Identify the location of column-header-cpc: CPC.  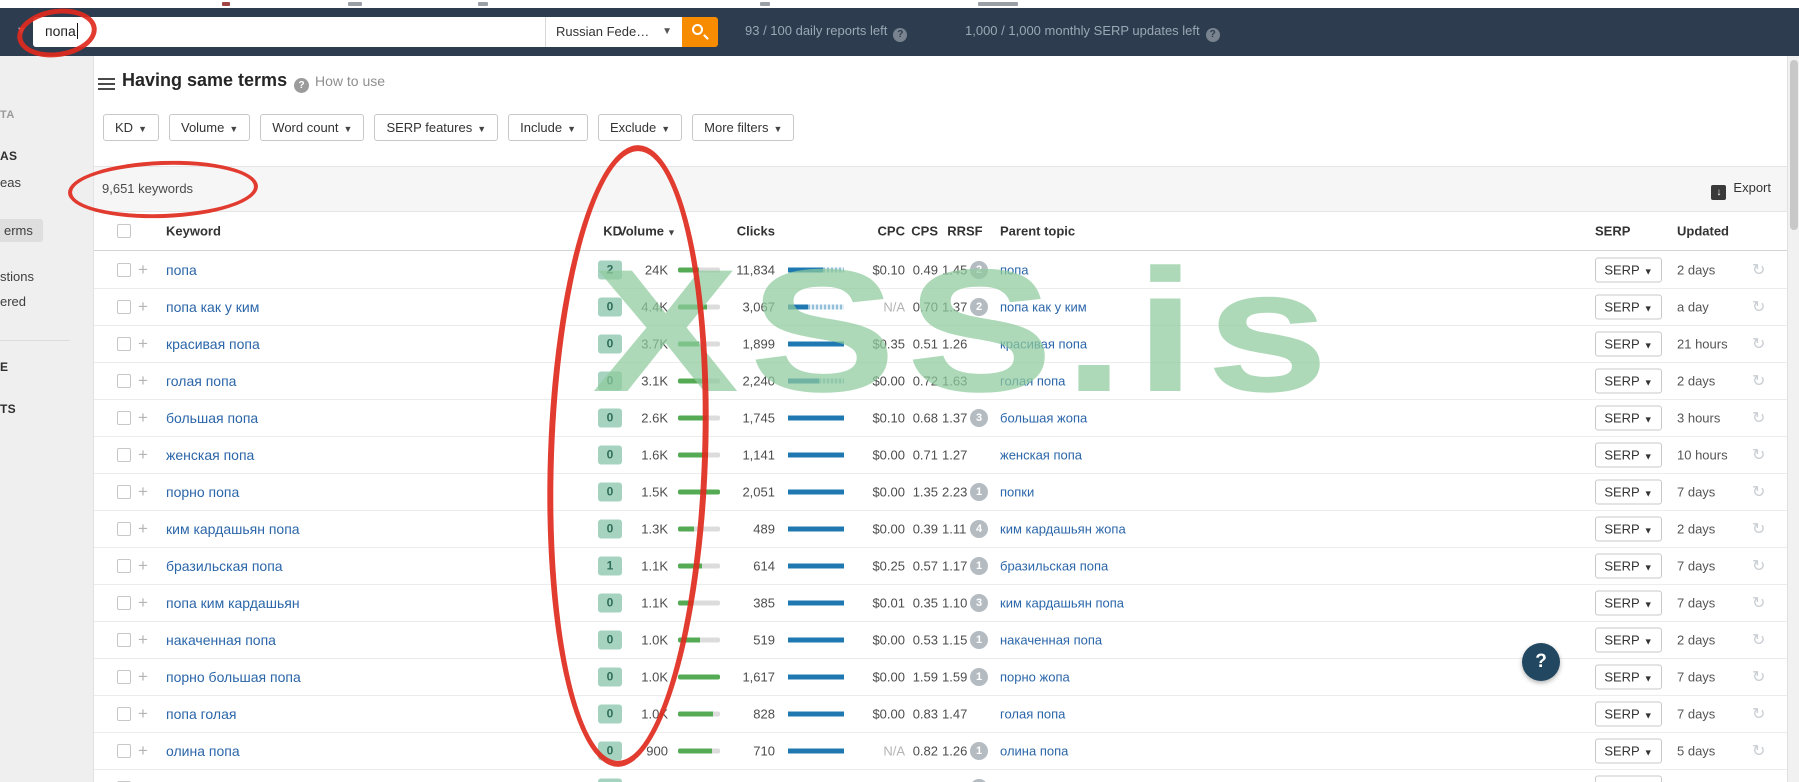
(871, 231).